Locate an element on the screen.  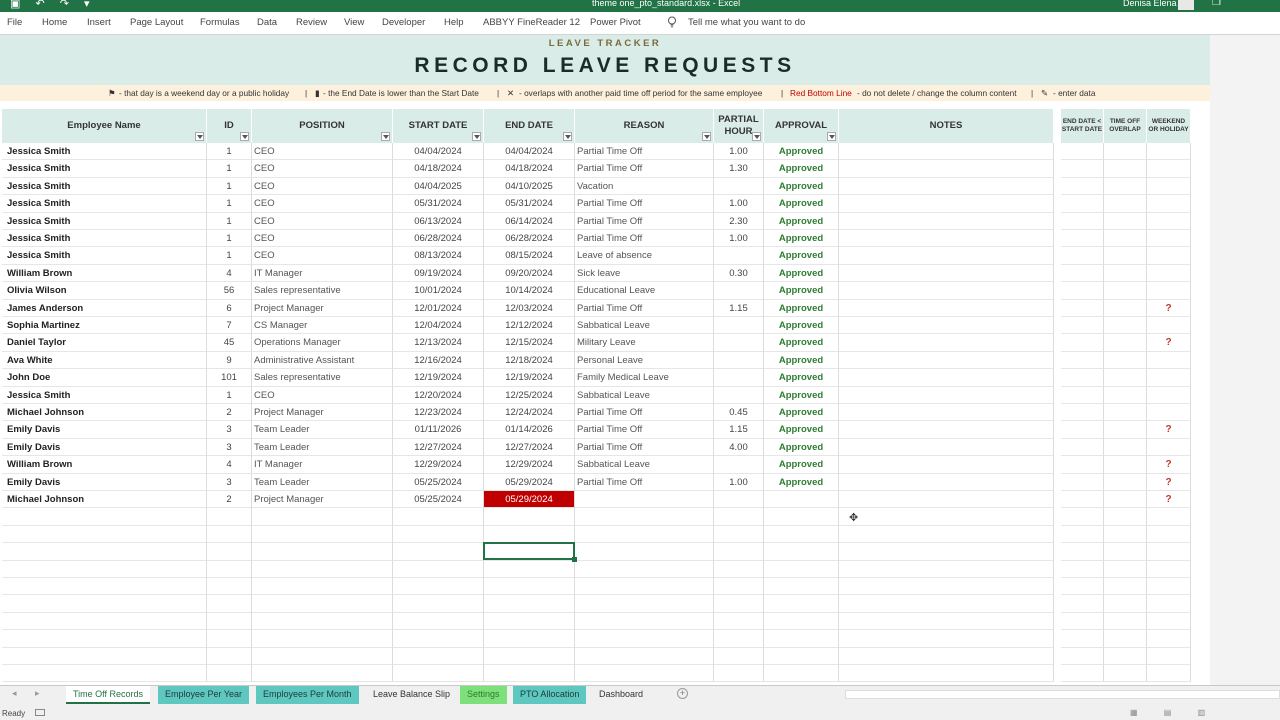
cell-name: Jessica Smith is located at coordinates (104, 204).